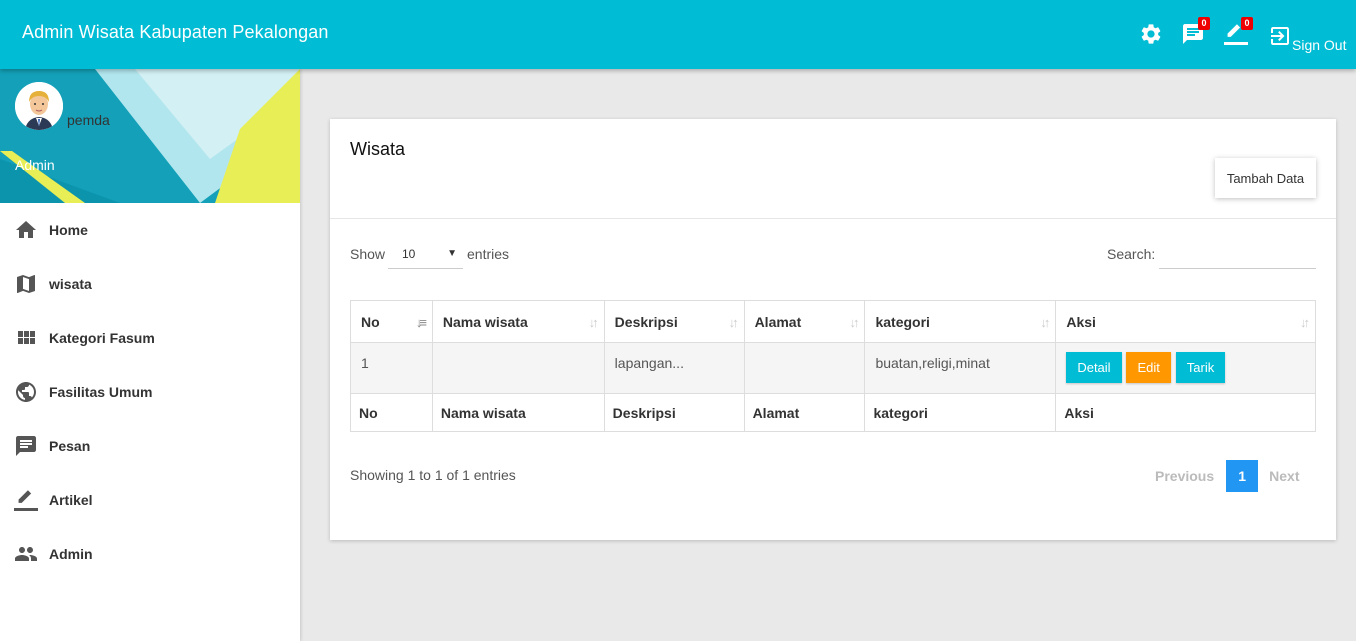 The width and height of the screenshot is (1356, 641). I want to click on footer-deskripsi: Deskripsi, so click(674, 412).